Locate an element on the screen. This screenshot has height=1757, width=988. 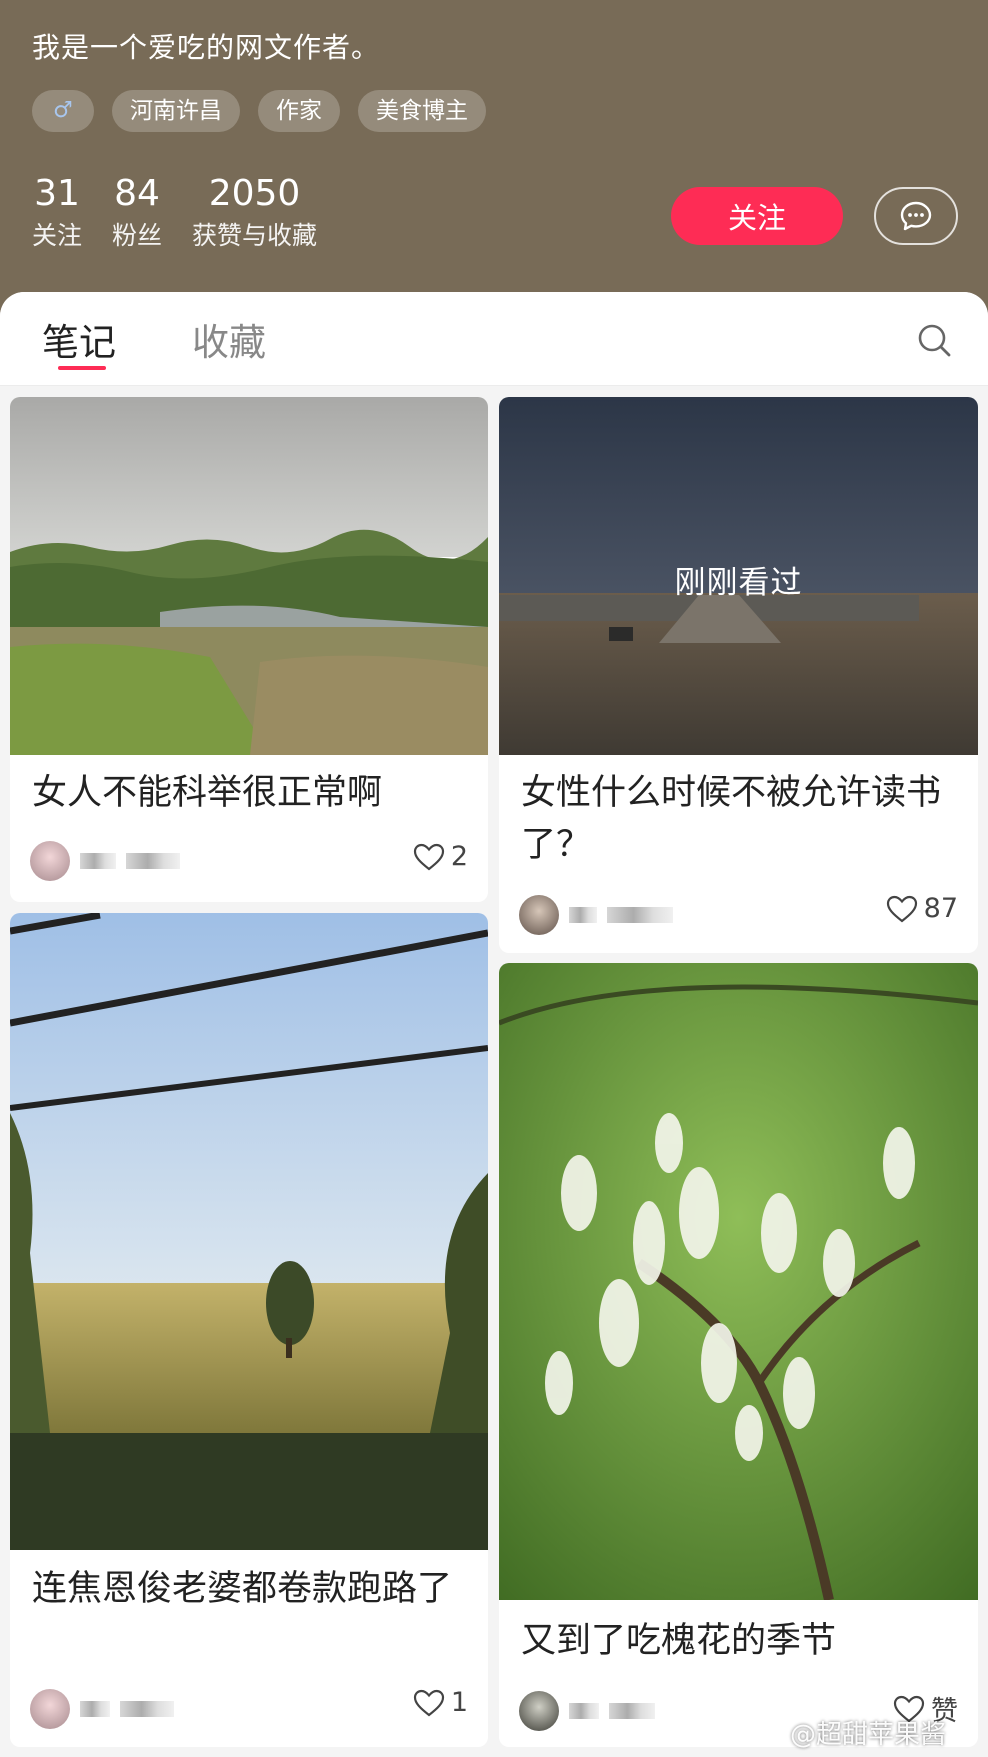
tab-collections: 收藏 is located at coordinates (229, 339).